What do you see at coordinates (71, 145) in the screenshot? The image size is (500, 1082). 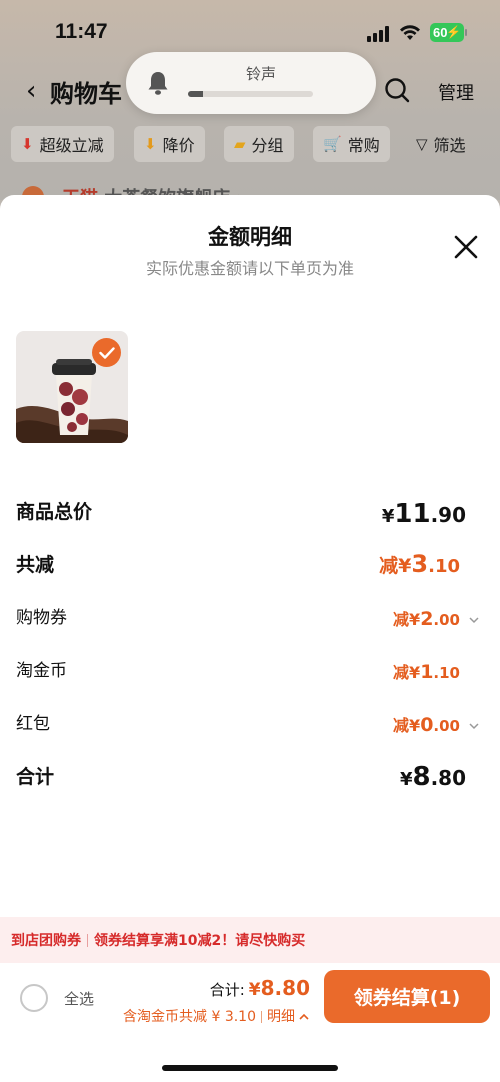 I see `filter-label: 超级立减` at bounding box center [71, 145].